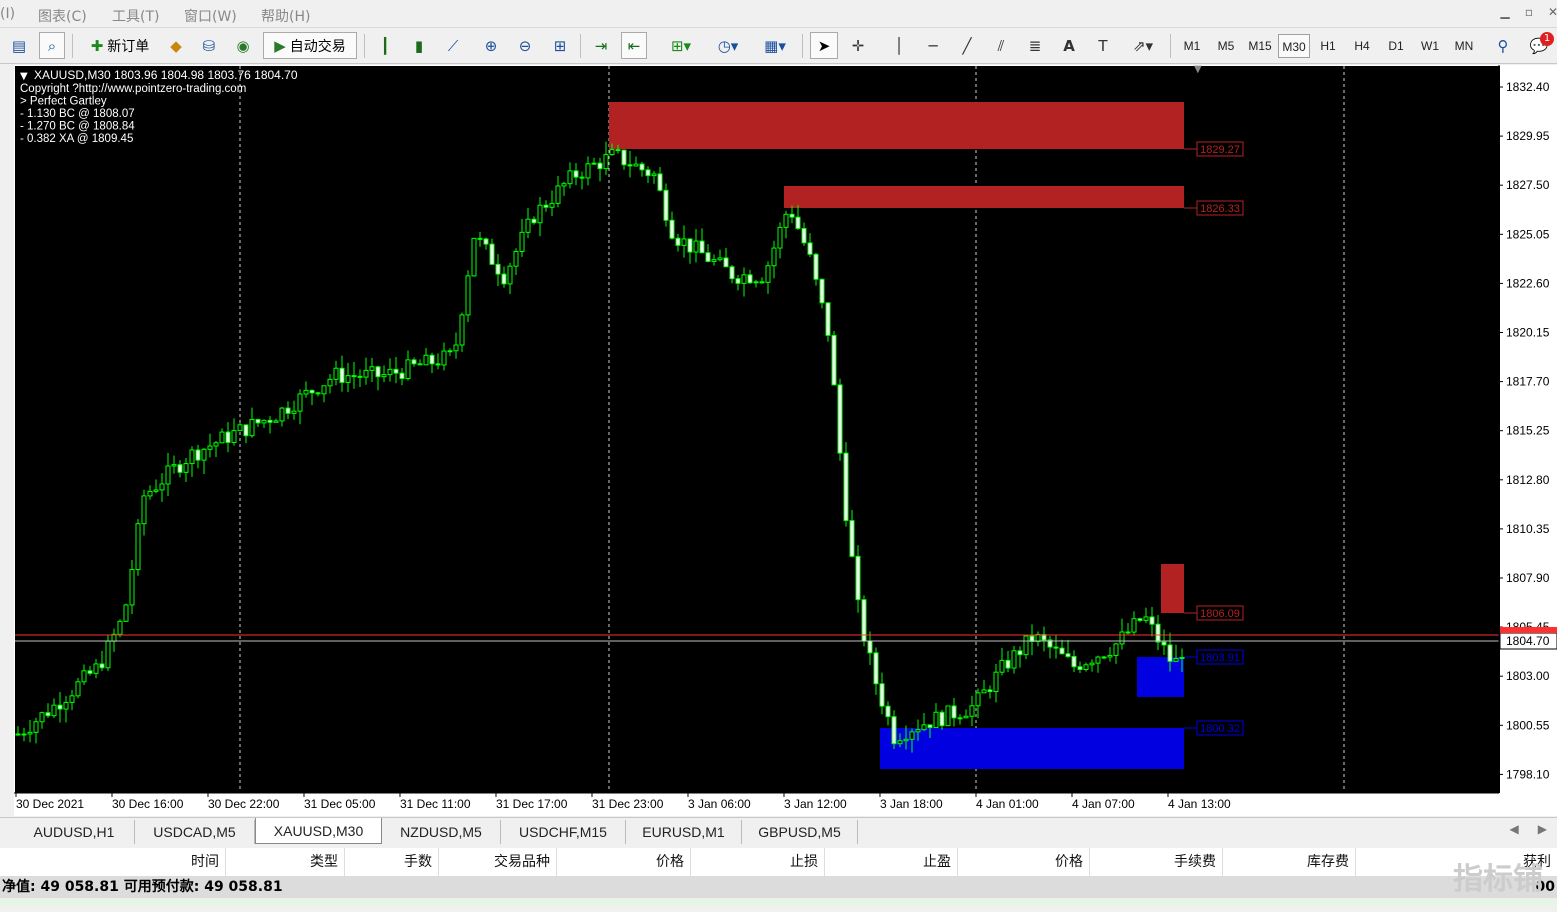  Describe the element at coordinates (601, 45) in the screenshot. I see `autoscroll-icon: ⇥` at that location.